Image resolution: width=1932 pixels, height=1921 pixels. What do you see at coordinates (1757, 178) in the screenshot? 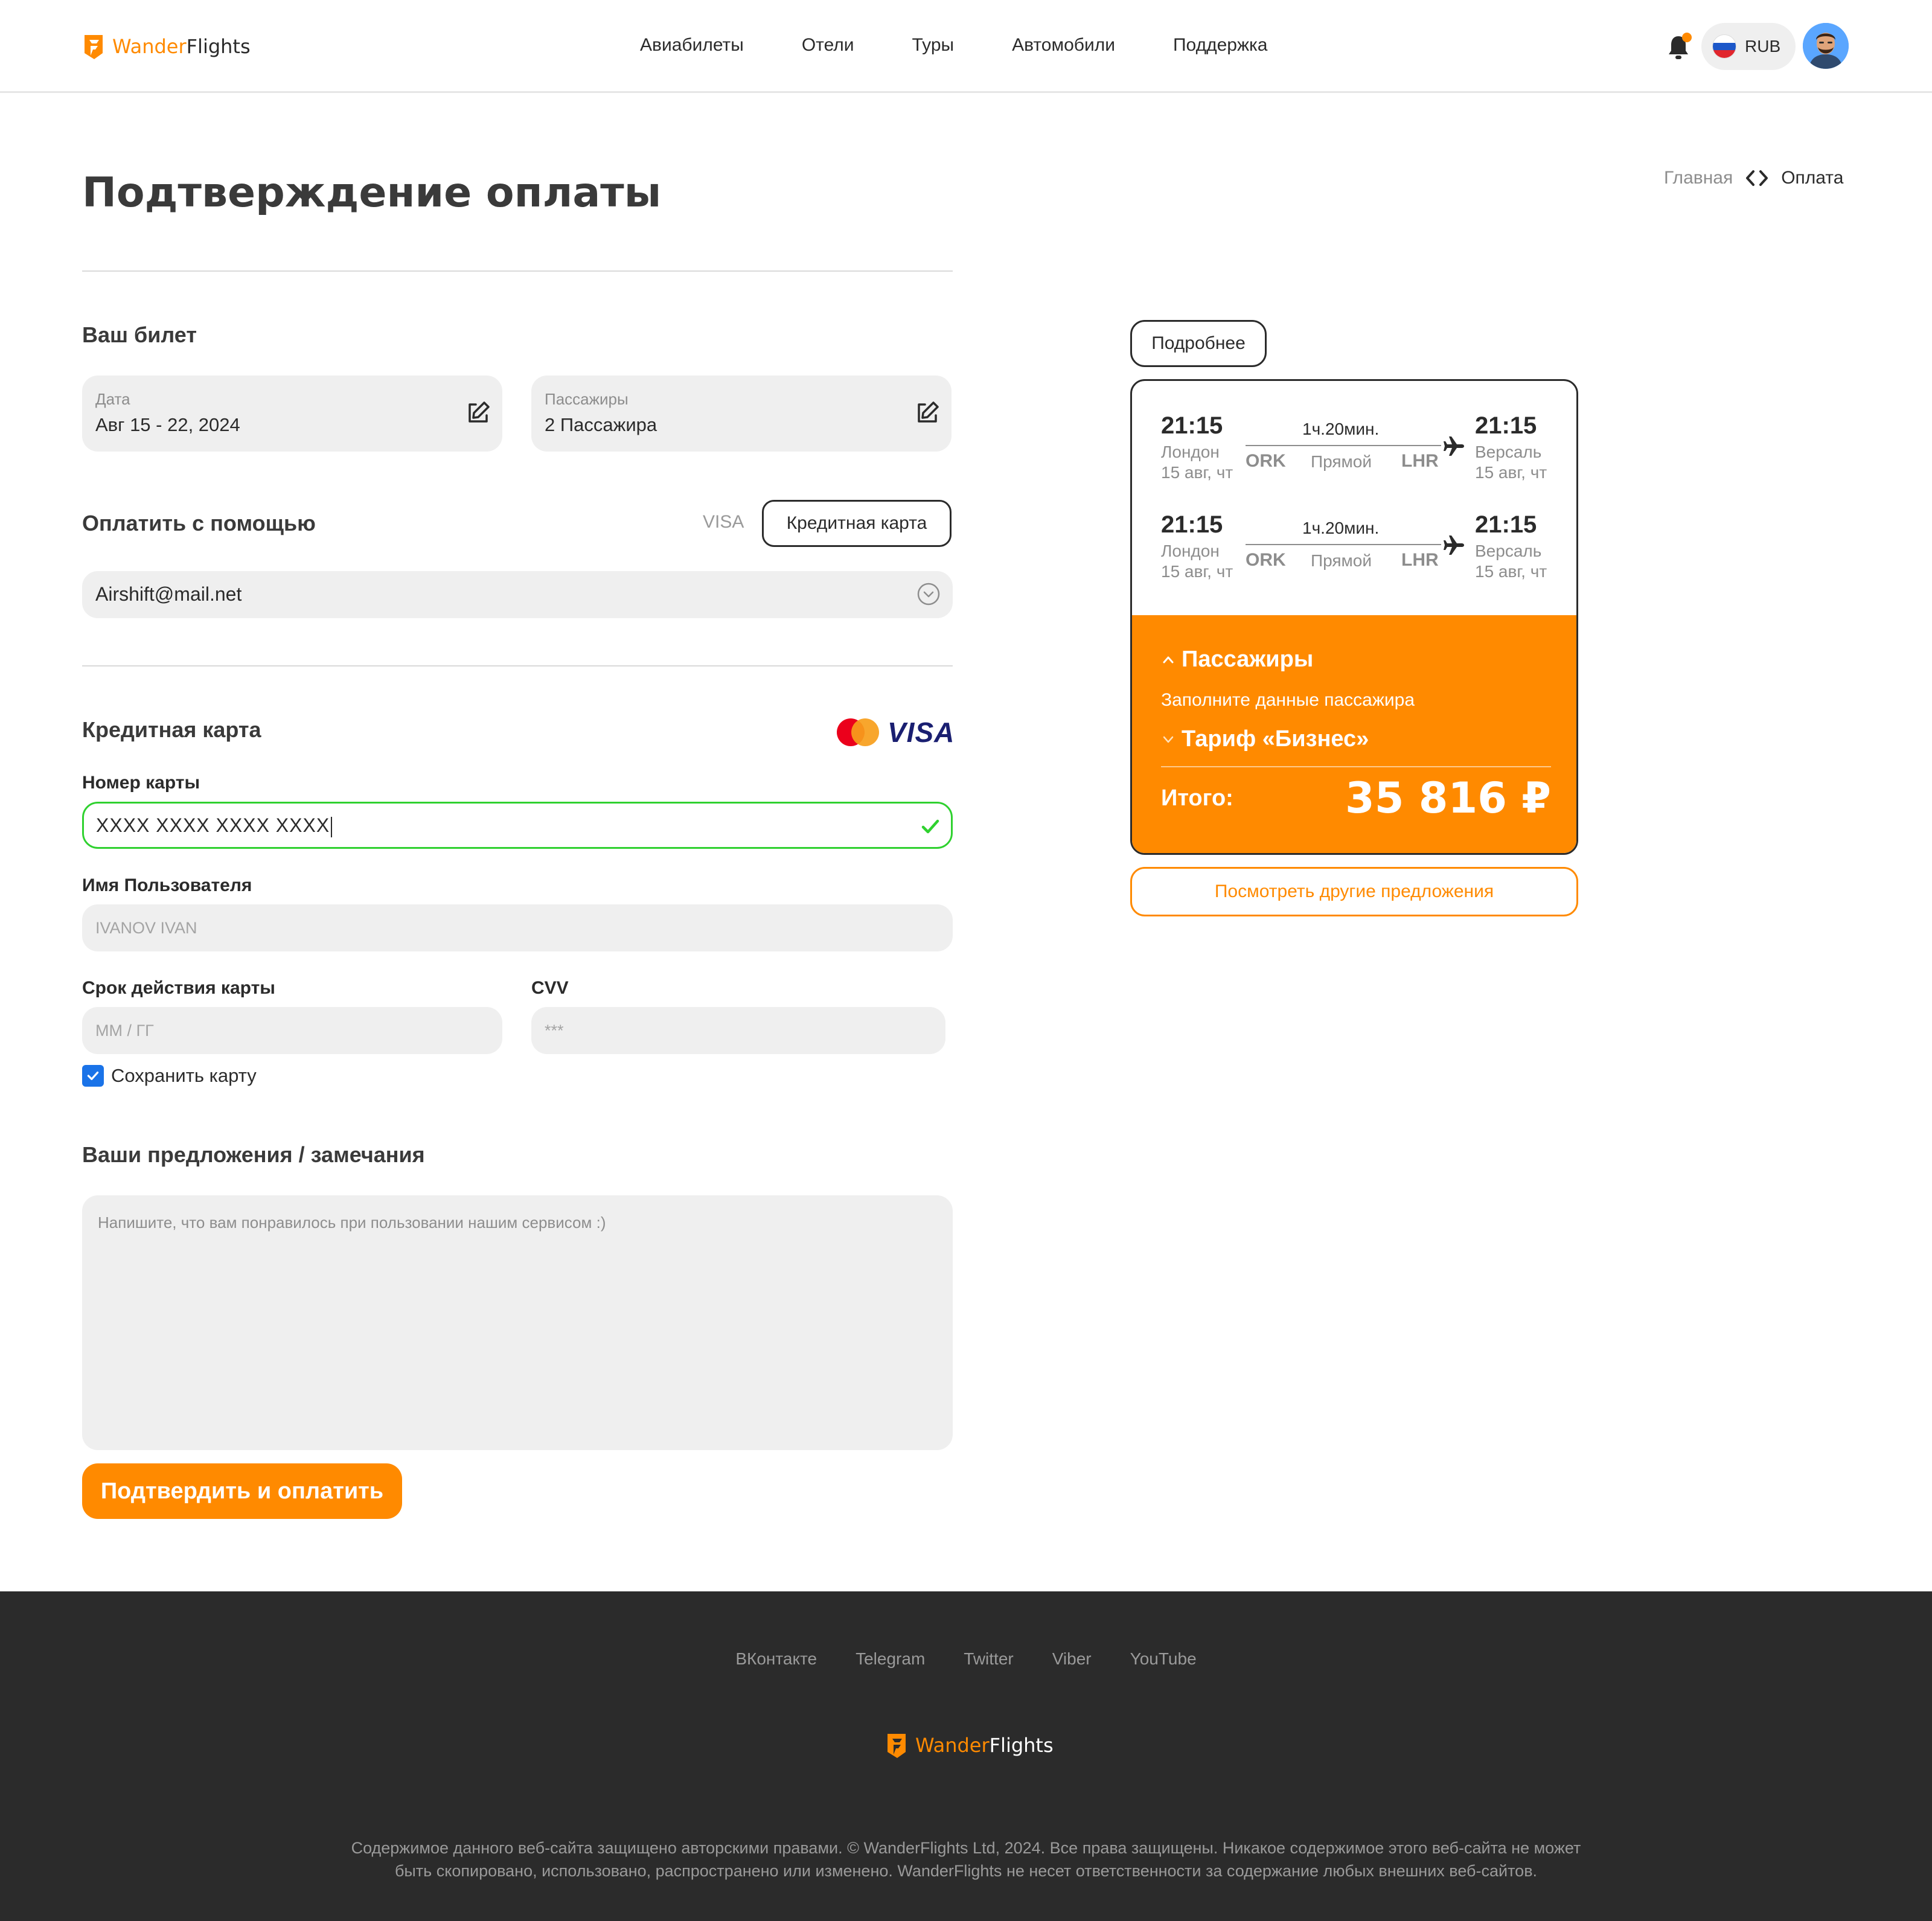
I see `breadcrumb-arrows-icon` at bounding box center [1757, 178].